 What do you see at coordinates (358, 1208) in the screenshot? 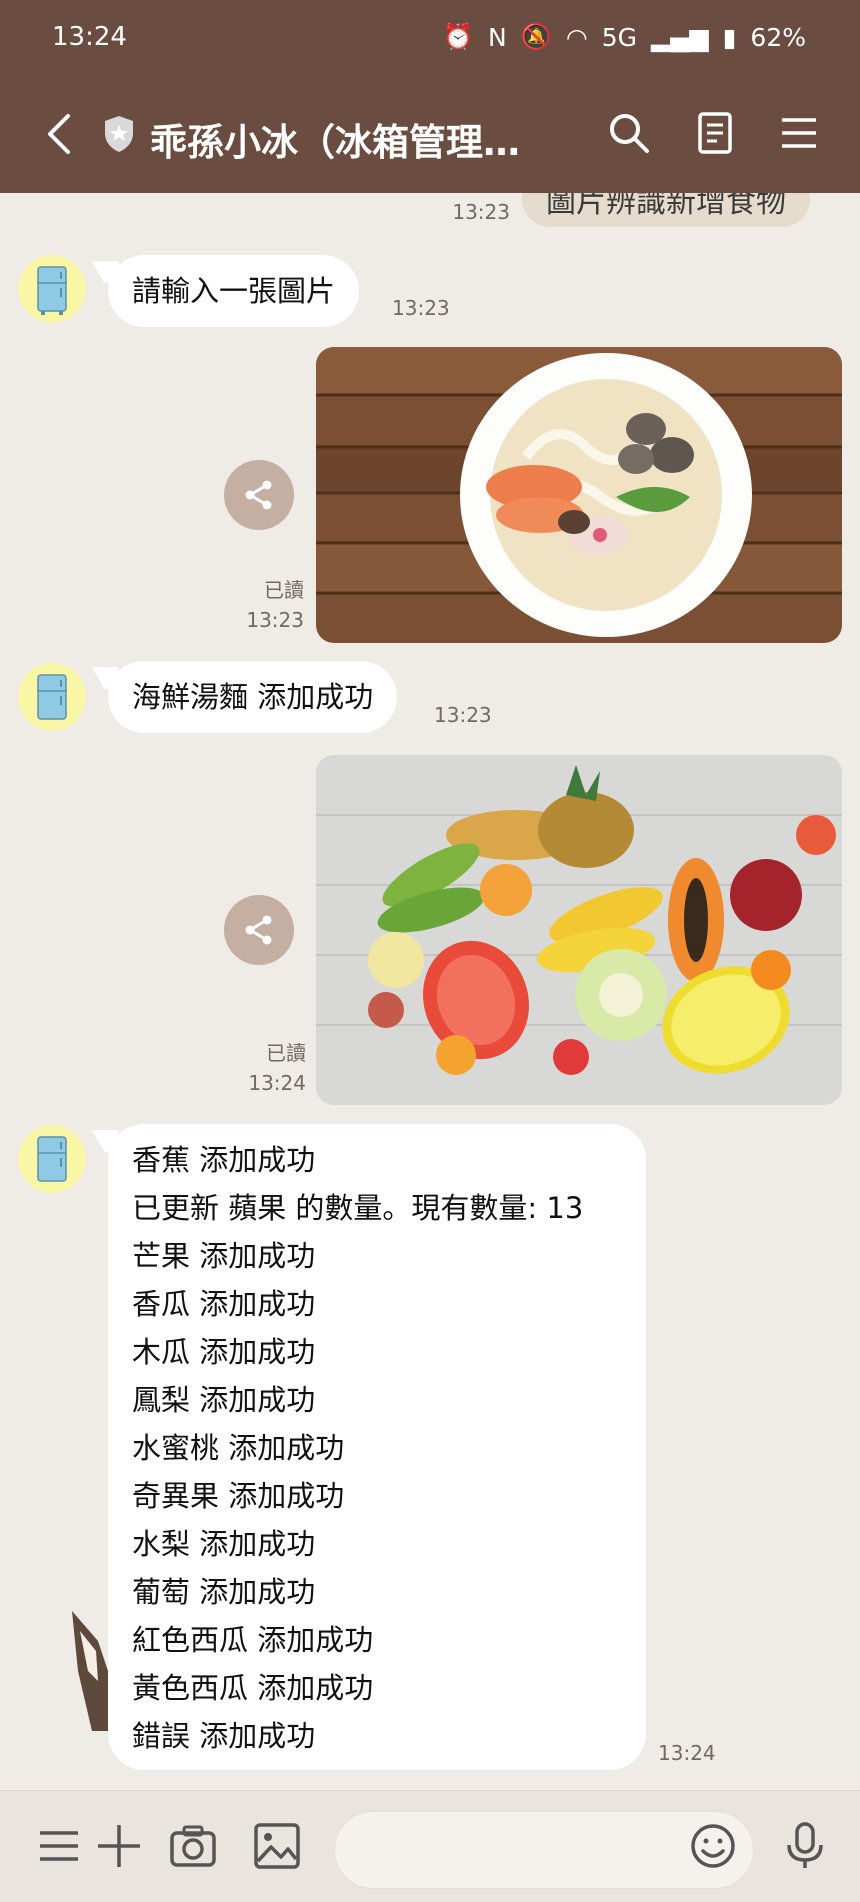
I see `list-item: 已更新 蘋果 的數量。現有數量: 13` at bounding box center [358, 1208].